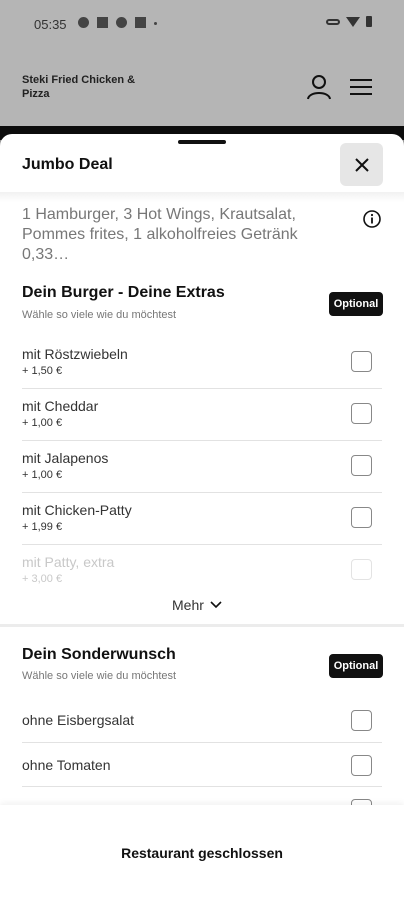 Image resolution: width=404 pixels, height=900 pixels. Describe the element at coordinates (42, 579) in the screenshot. I see `option-price: + 3,00 €` at that location.